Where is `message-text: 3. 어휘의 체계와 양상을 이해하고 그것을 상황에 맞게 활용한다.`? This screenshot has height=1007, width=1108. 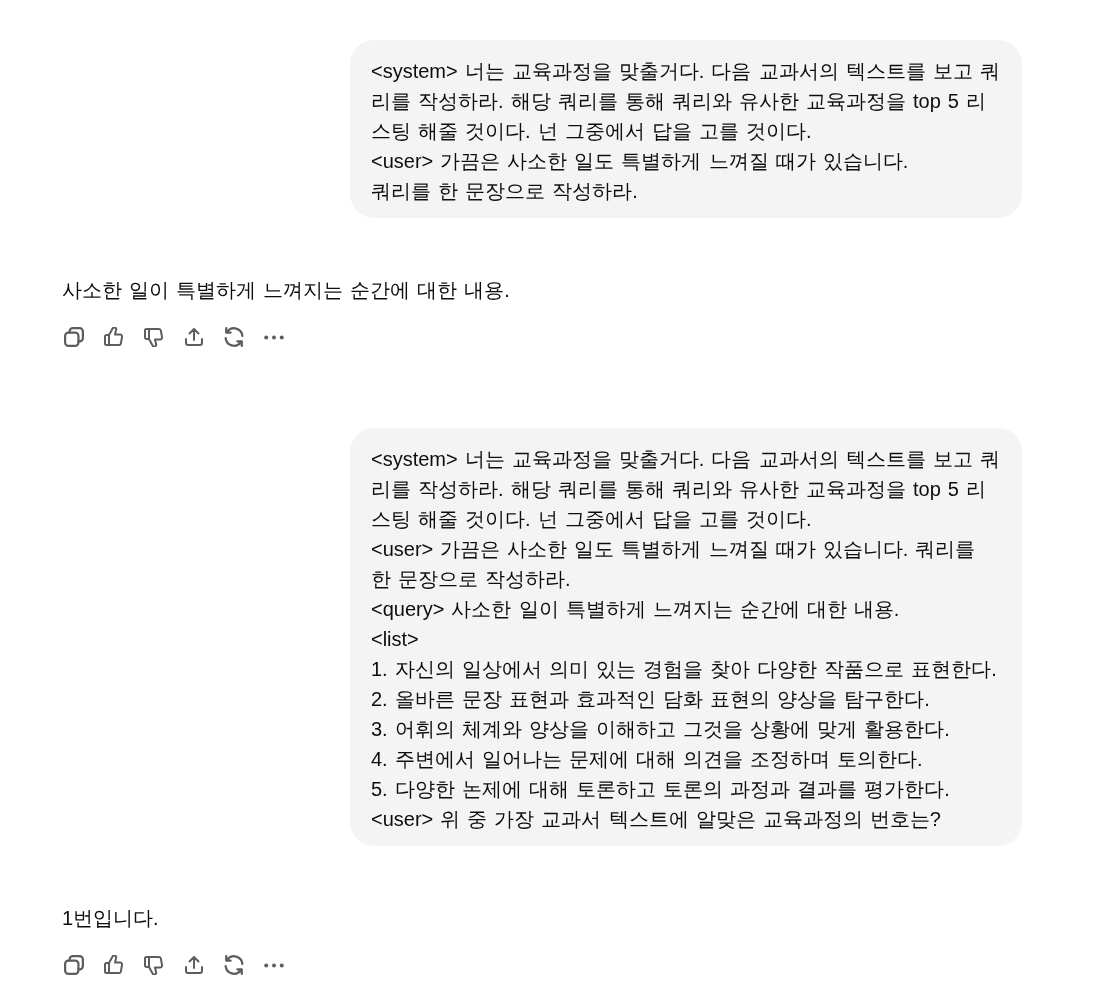 message-text: 3. 어휘의 체계와 양상을 이해하고 그것을 상황에 맞게 활용한다. is located at coordinates (661, 729).